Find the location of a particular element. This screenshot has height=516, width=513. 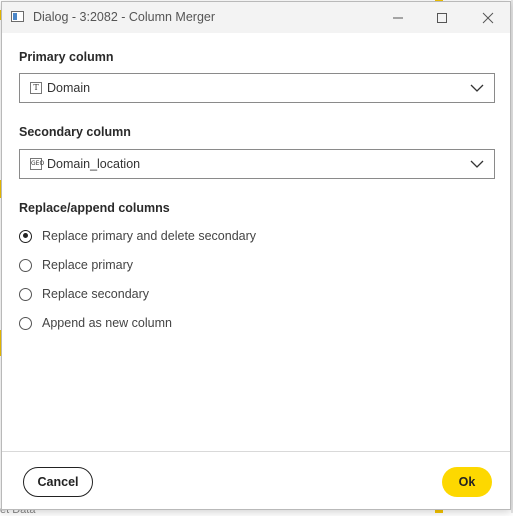

radio-label: Append as new column is located at coordinates (107, 323).